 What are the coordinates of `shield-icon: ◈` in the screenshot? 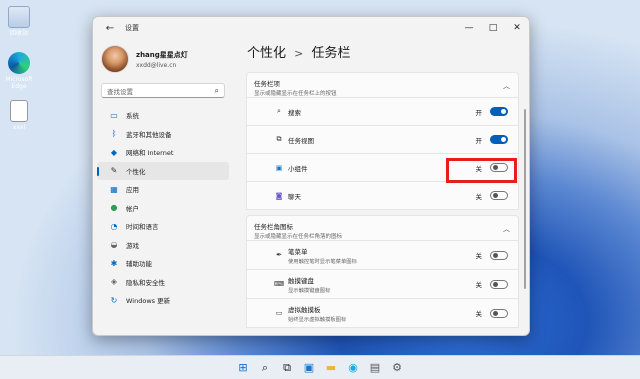 It's located at (114, 282).